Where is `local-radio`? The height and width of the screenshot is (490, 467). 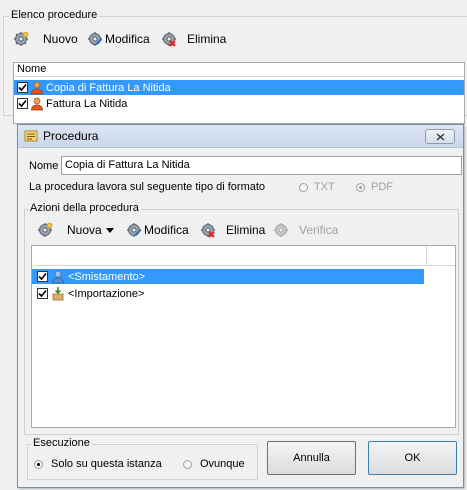 local-radio is located at coordinates (38, 464).